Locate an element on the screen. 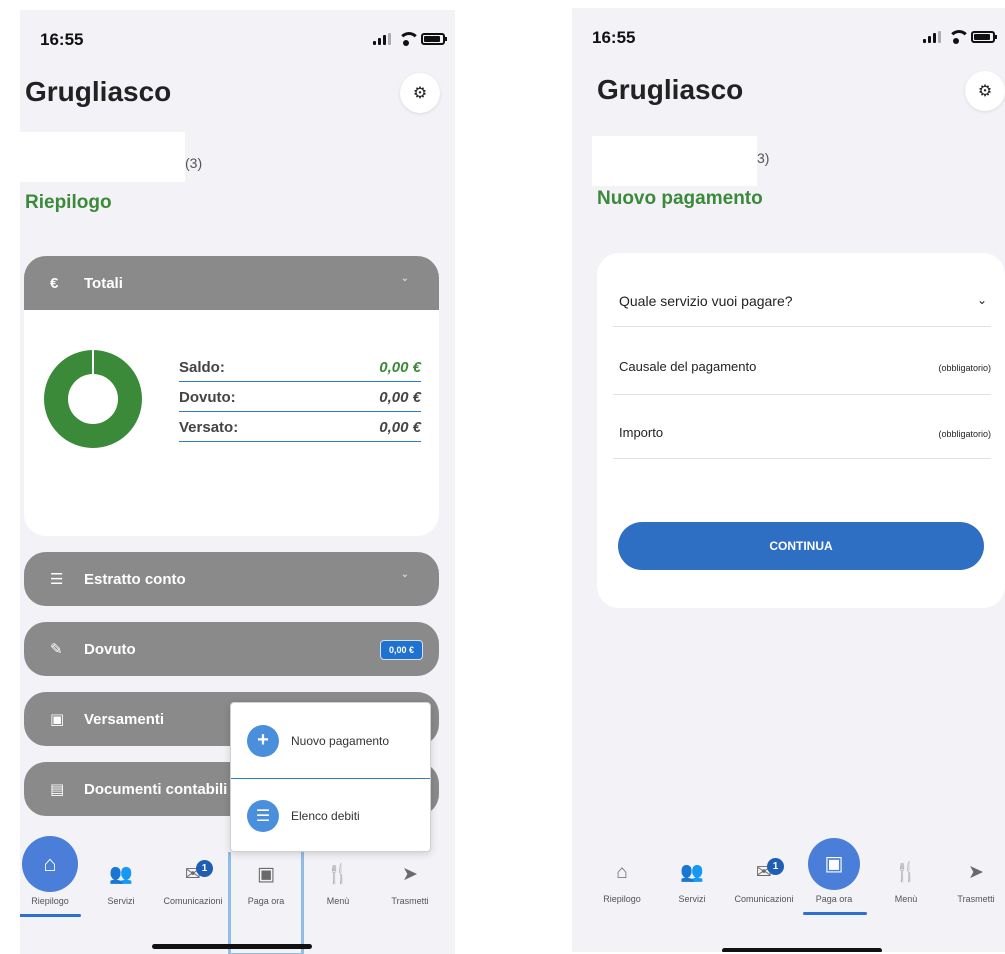 Image resolution: width=1005 pixels, height=954 pixels. new-payment-option: + Nuovo pagamento is located at coordinates (330, 740).